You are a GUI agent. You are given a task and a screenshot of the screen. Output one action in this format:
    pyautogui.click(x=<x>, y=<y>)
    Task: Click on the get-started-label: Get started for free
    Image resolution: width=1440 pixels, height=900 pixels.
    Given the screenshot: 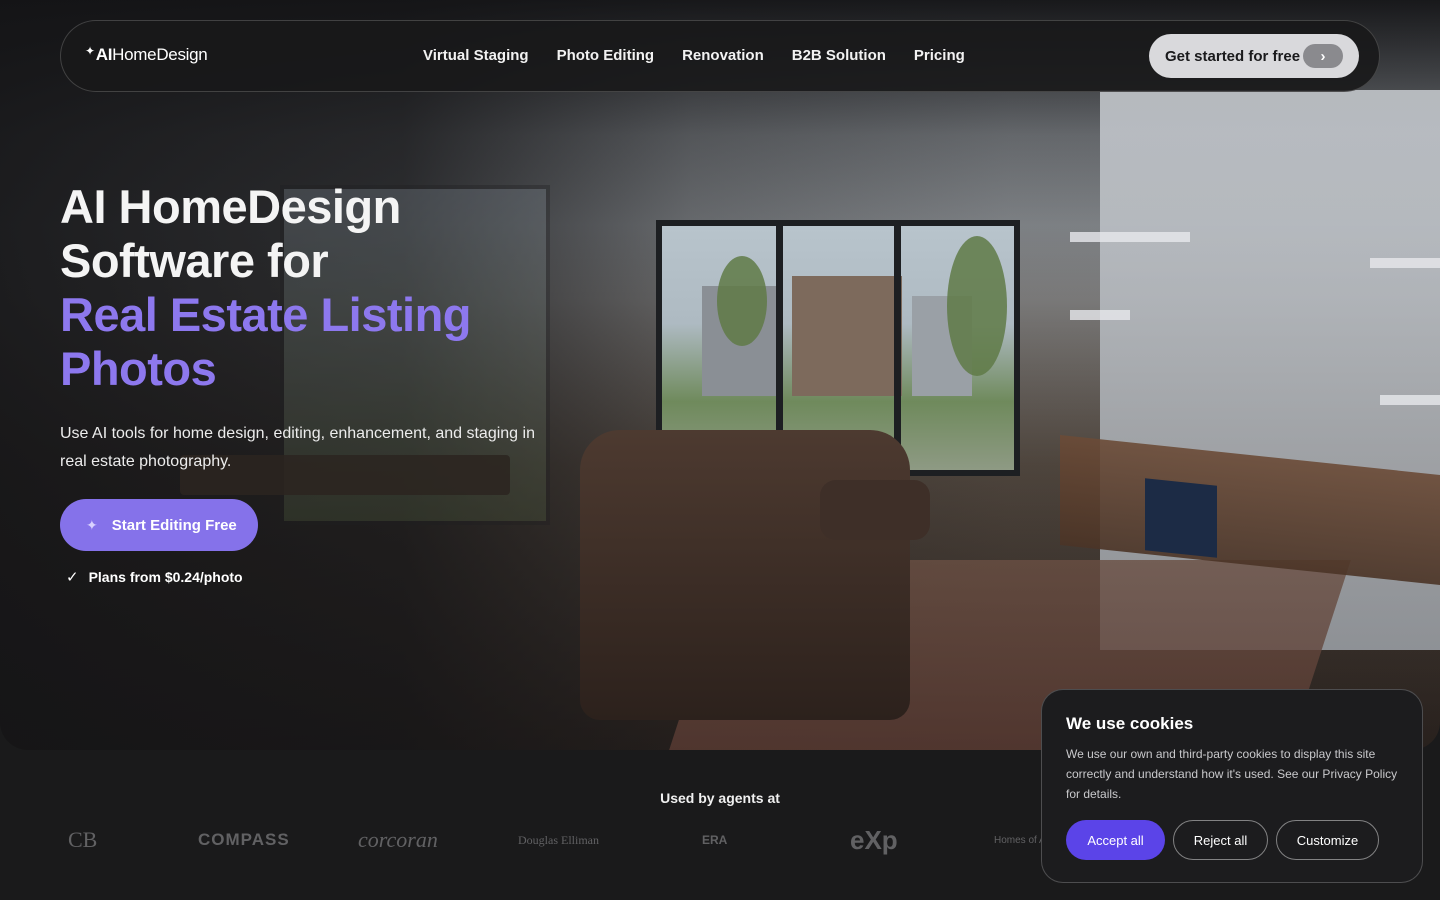 What is the action you would take?
    pyautogui.click(x=1233, y=56)
    